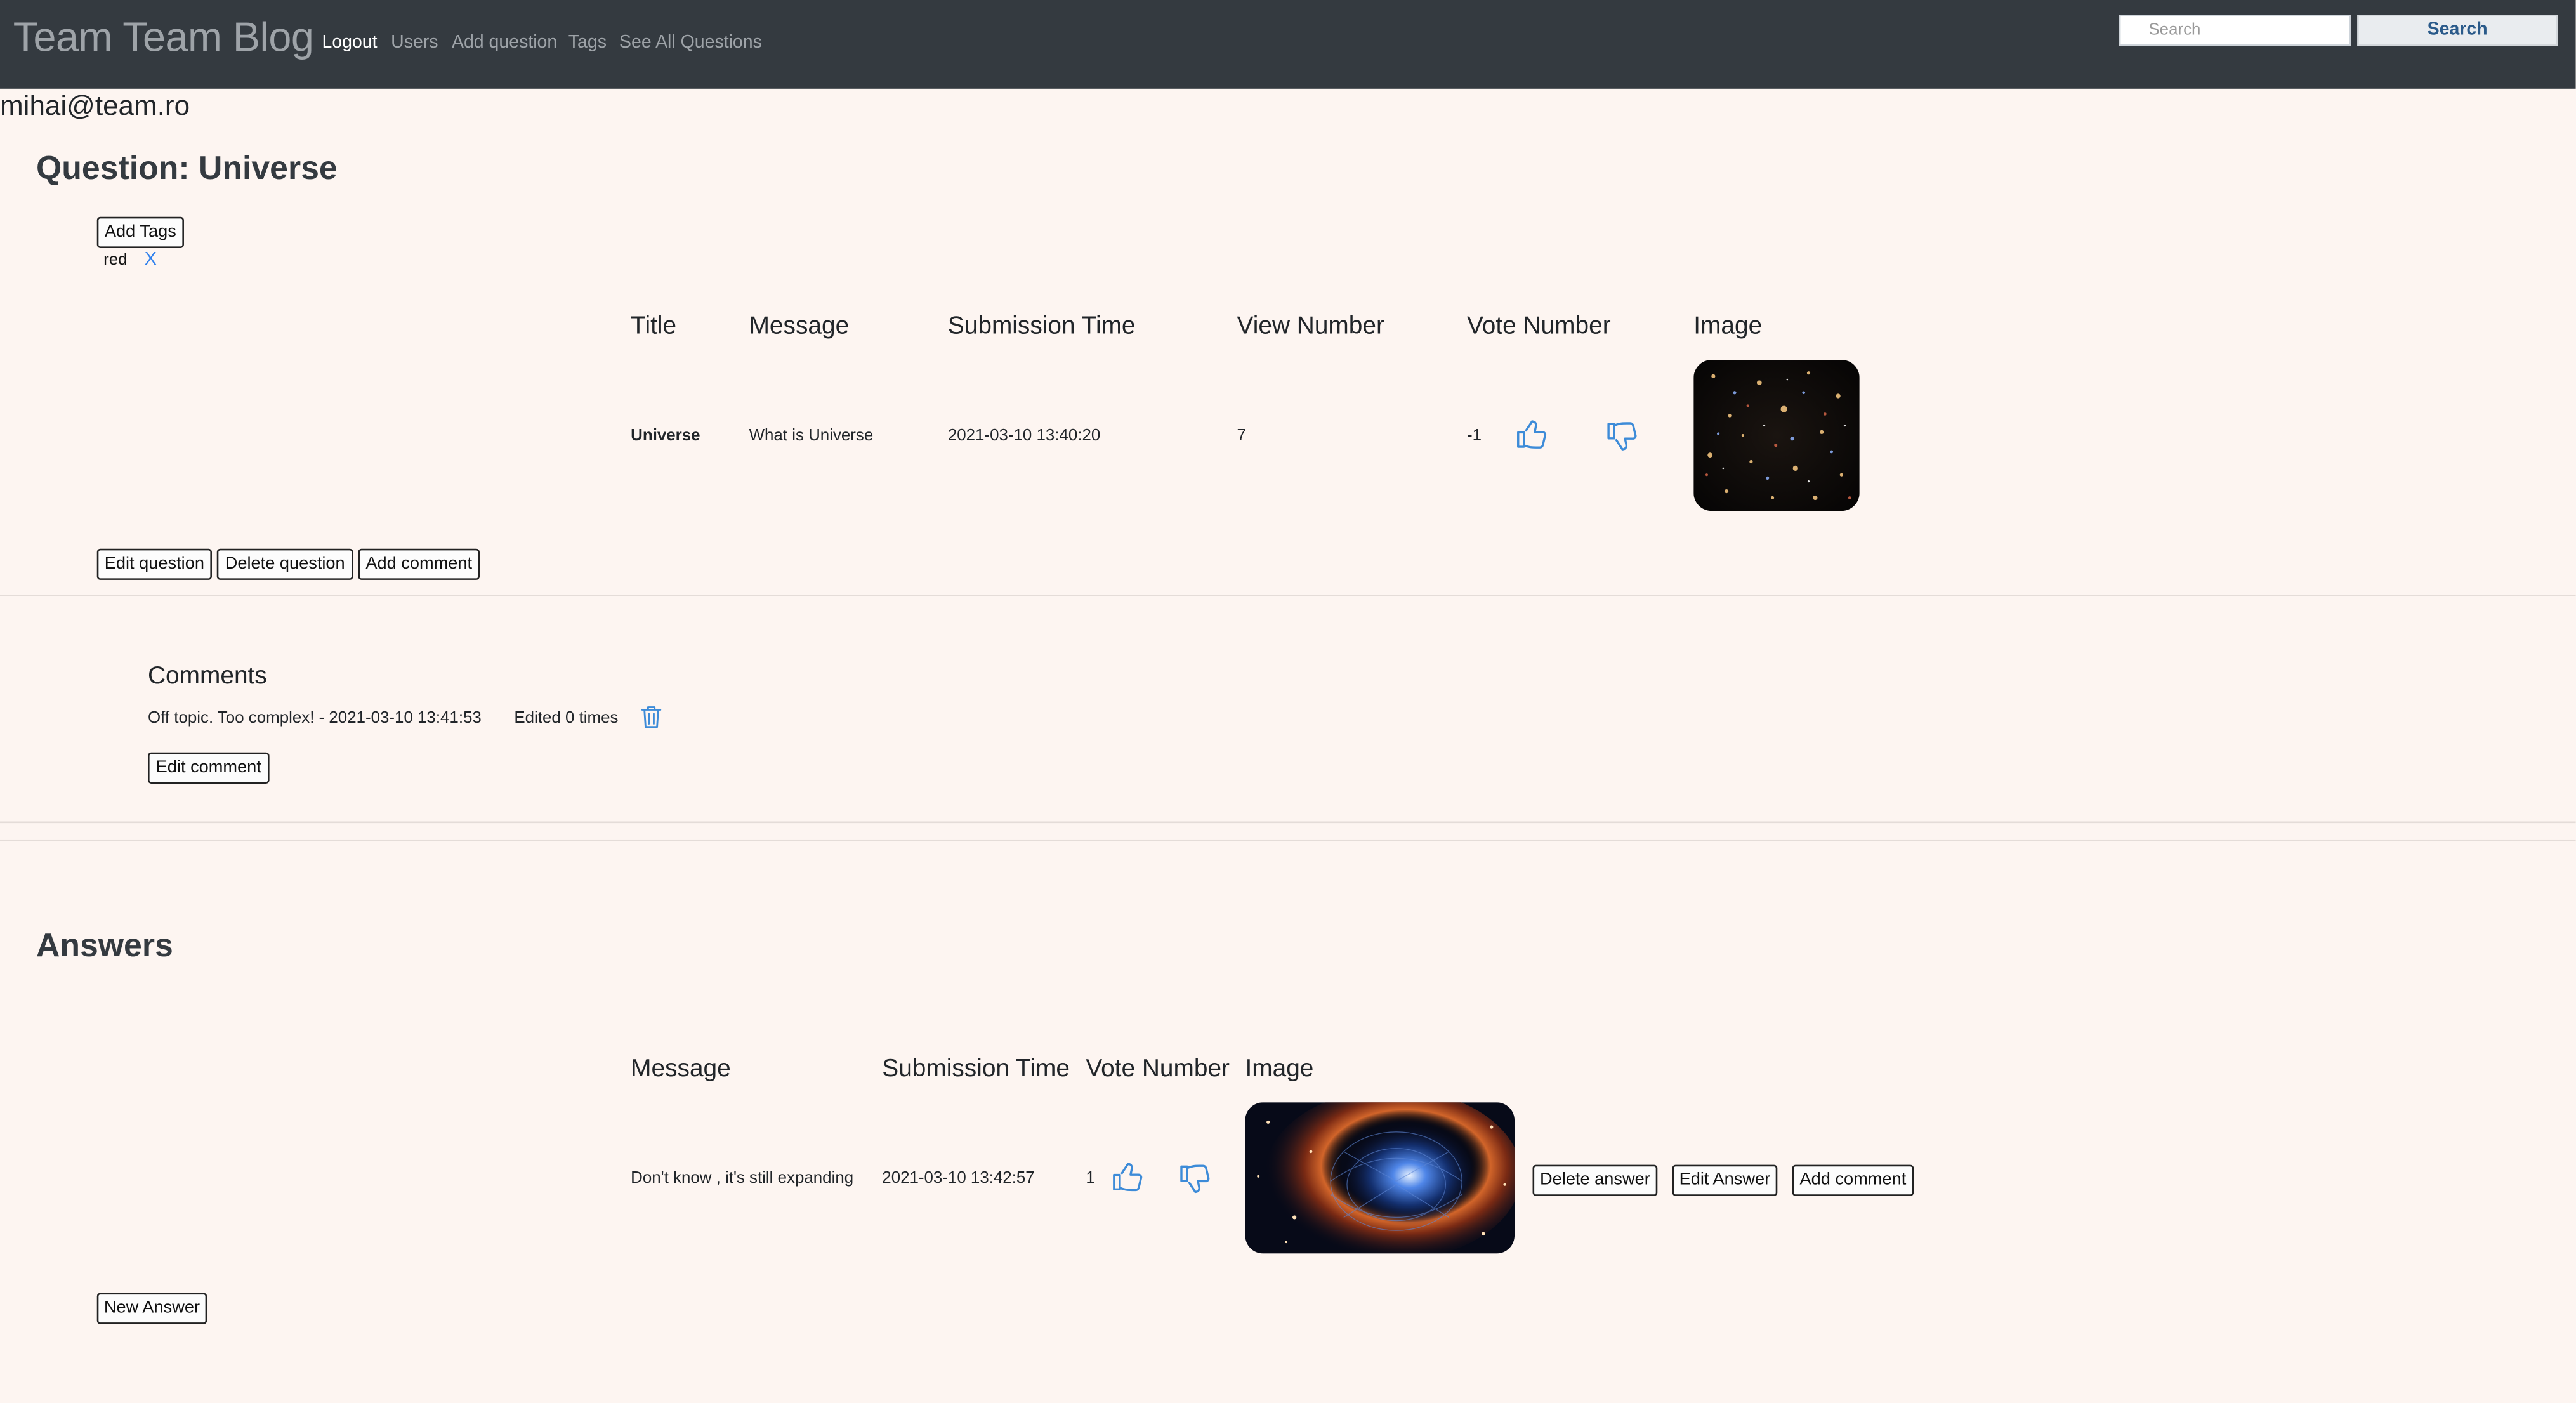 The width and height of the screenshot is (2576, 1403). I want to click on answer-header-image: Image, so click(1279, 1069).